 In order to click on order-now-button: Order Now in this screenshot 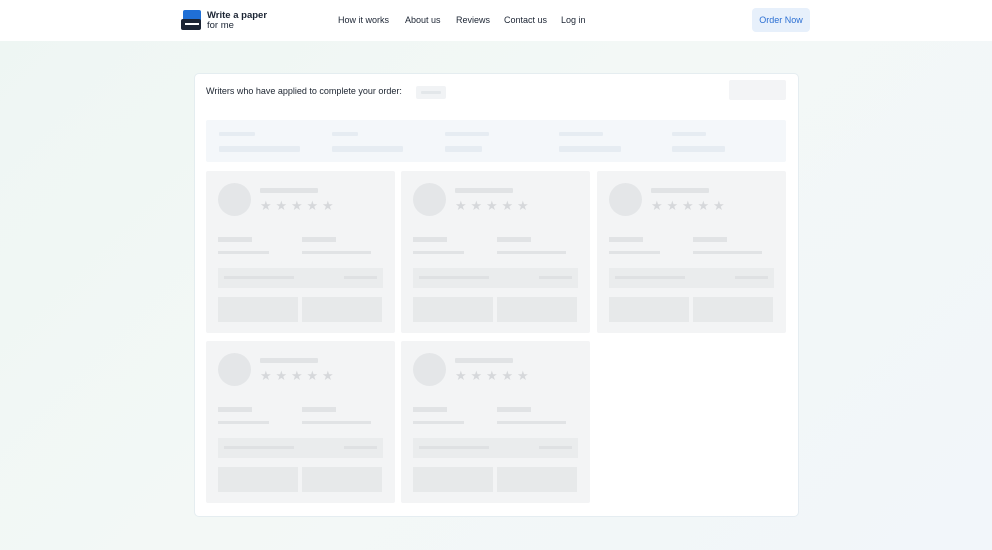, I will do `click(781, 20)`.